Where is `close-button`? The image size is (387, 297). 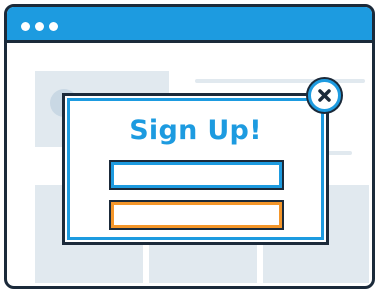 close-button is located at coordinates (324, 95).